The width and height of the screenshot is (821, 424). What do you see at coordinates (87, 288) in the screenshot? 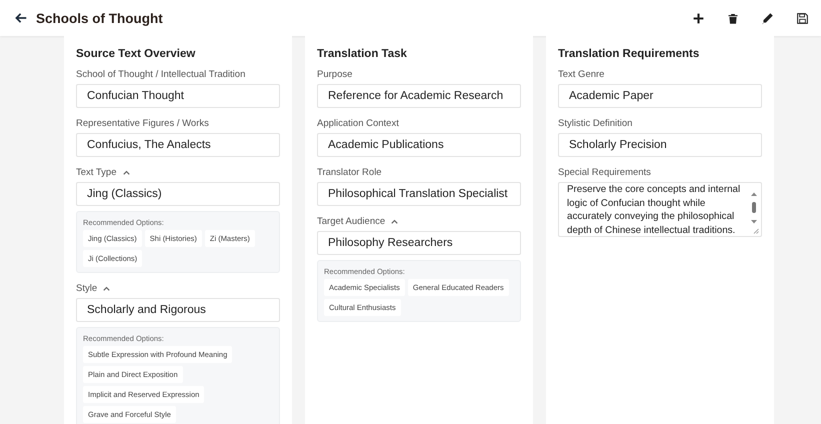
I see `field-label: Style` at bounding box center [87, 288].